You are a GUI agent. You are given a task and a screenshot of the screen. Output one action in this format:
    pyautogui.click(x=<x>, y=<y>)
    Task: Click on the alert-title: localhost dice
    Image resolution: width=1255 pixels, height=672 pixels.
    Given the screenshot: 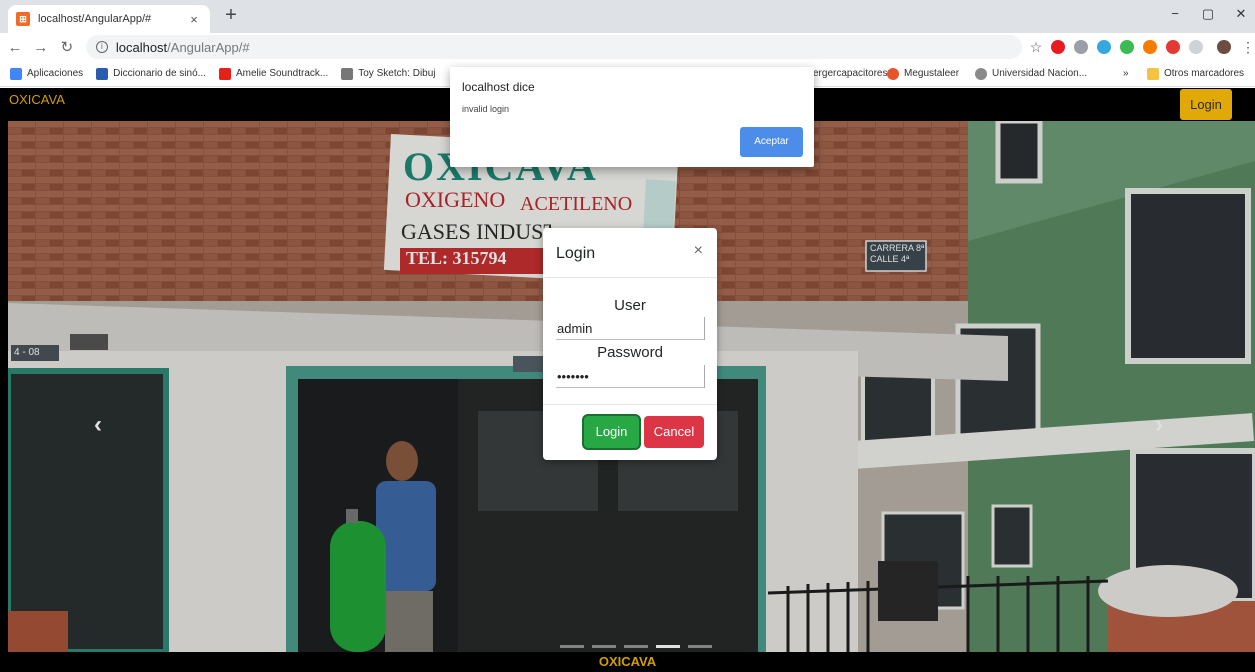 What is the action you would take?
    pyautogui.click(x=498, y=87)
    